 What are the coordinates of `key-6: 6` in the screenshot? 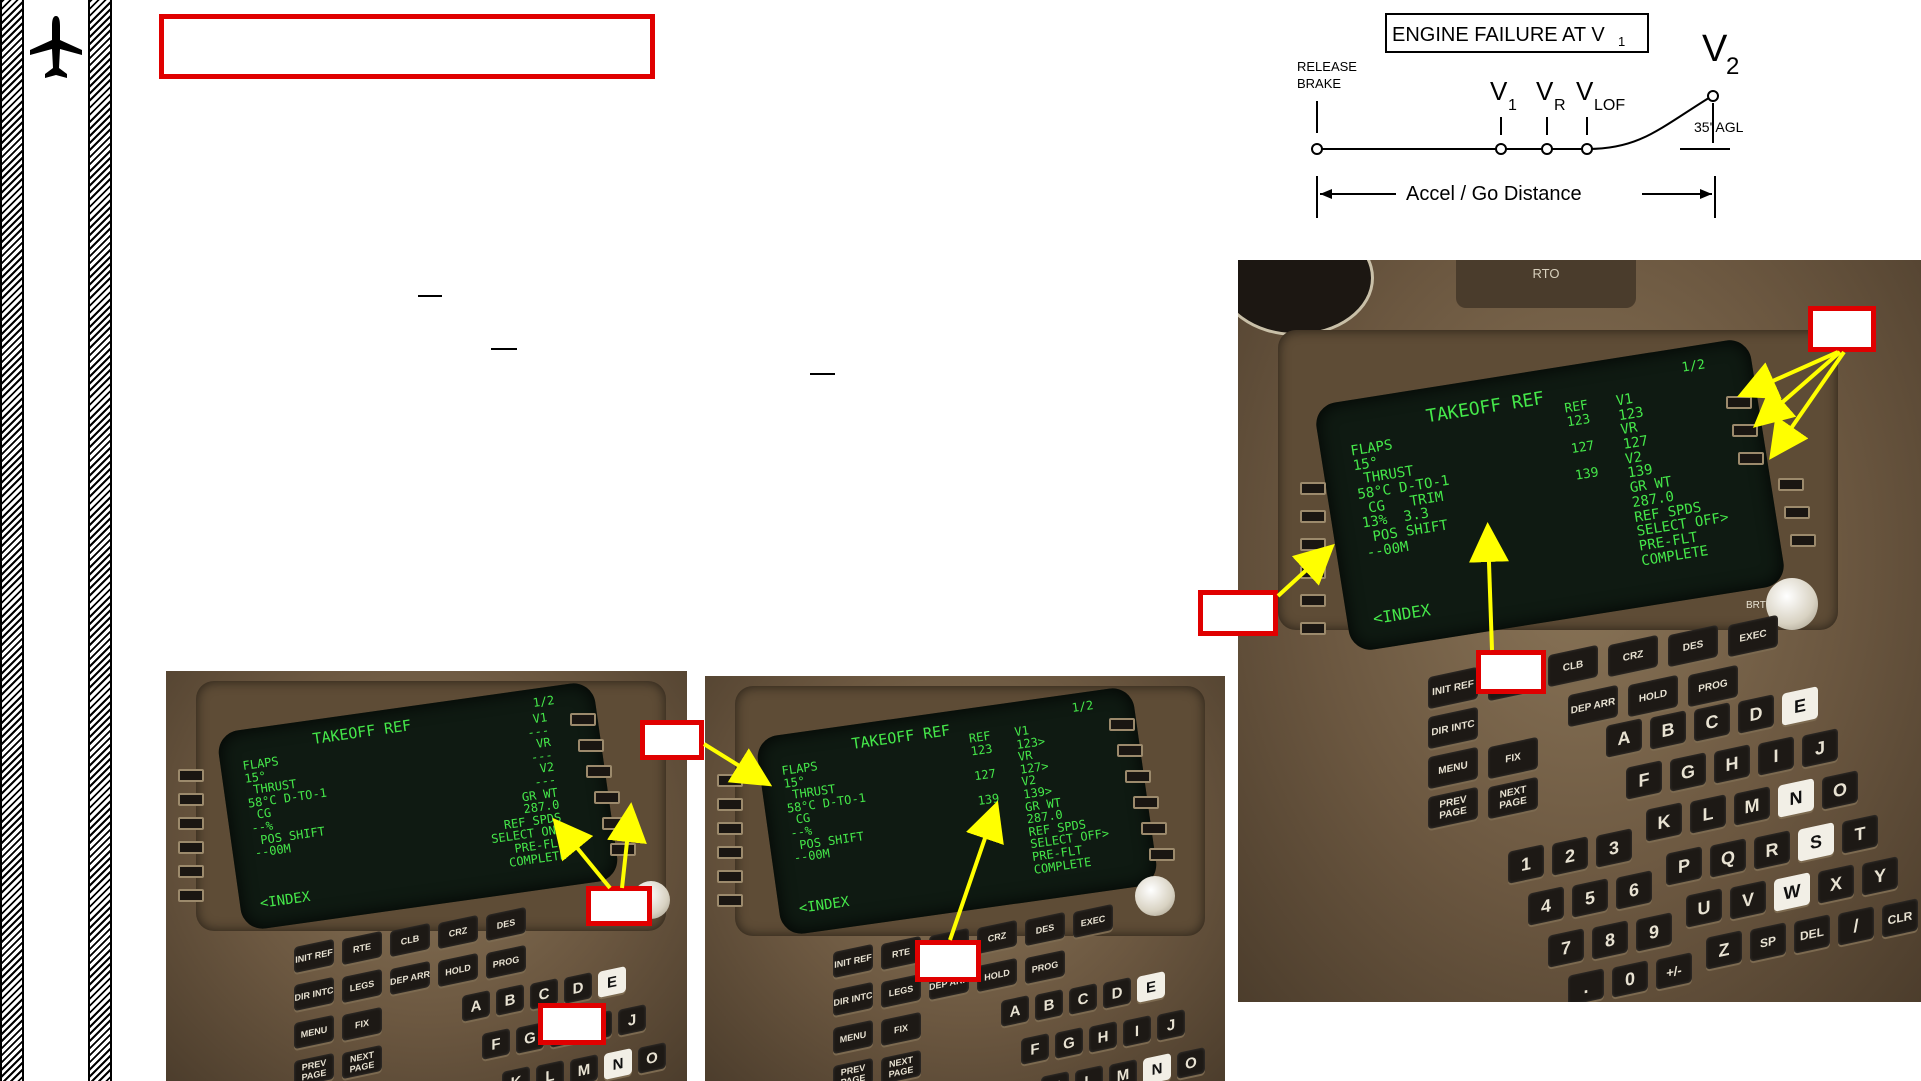 It's located at (1634, 890).